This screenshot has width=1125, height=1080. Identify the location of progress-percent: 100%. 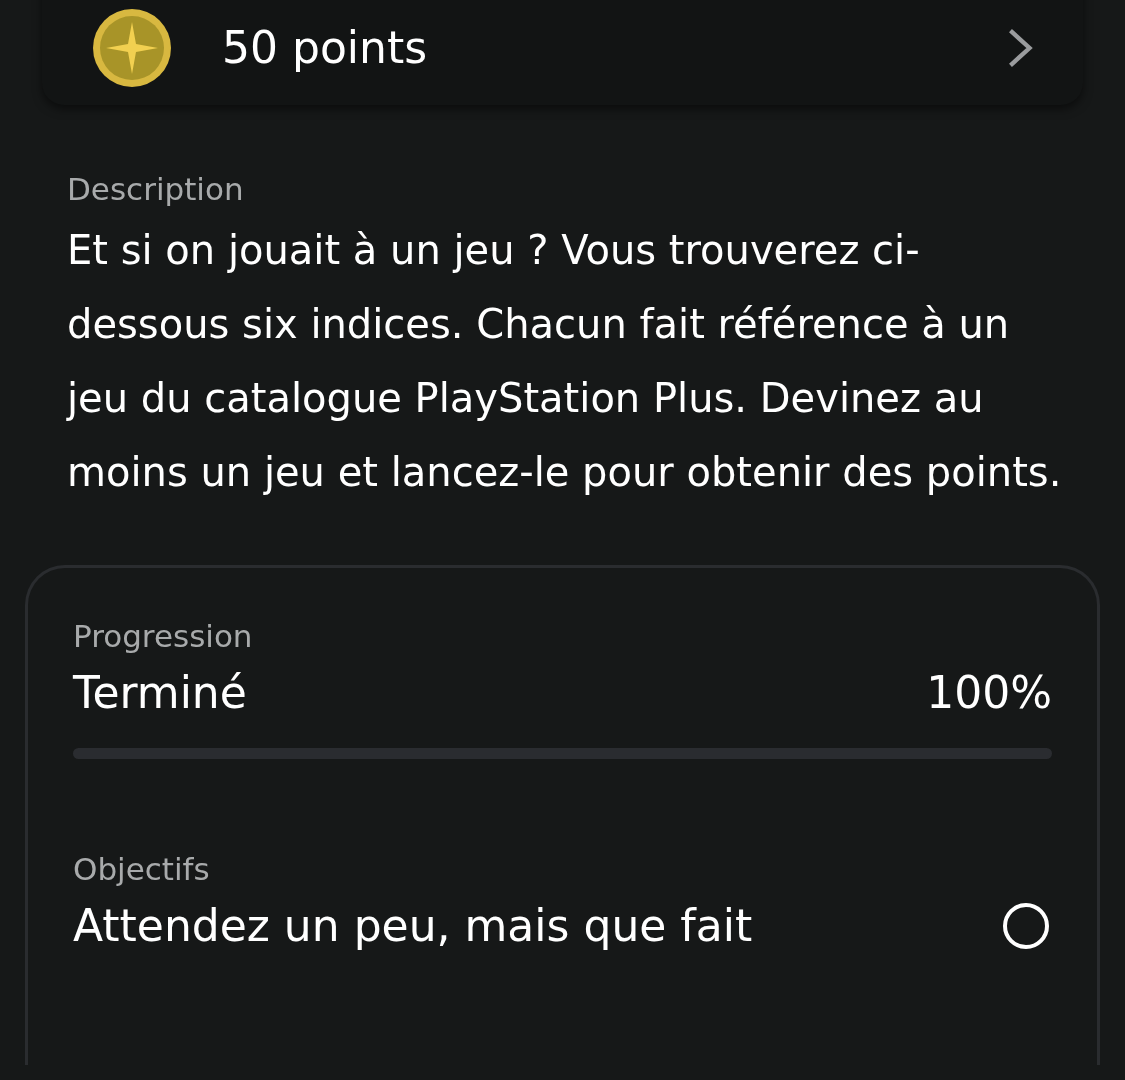
(989, 693).